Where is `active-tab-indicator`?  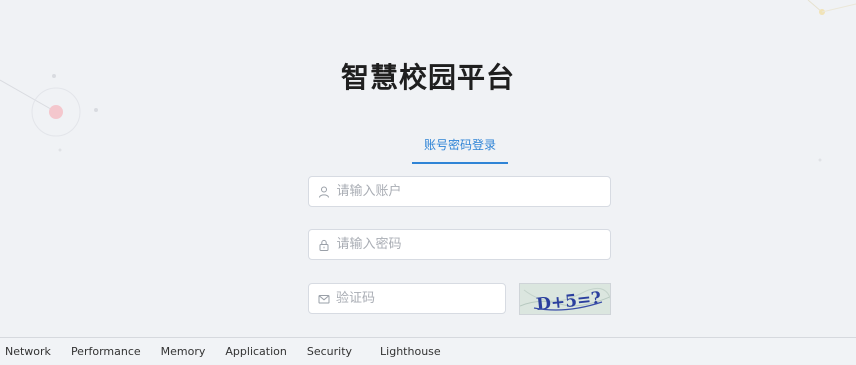
active-tab-indicator is located at coordinates (460, 163).